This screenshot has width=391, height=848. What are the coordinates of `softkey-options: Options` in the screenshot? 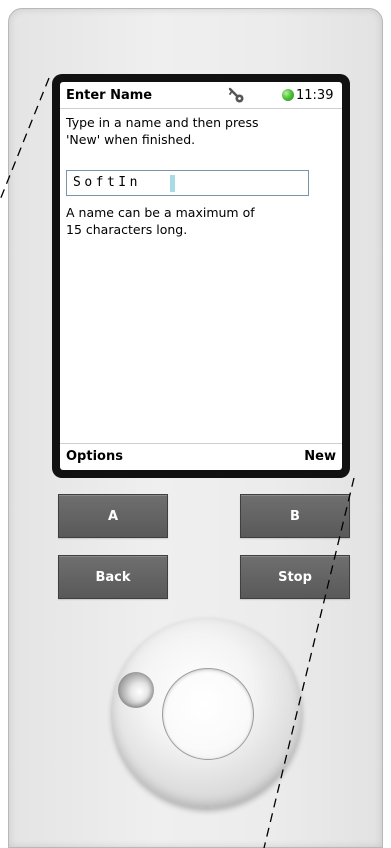 It's located at (94, 456).